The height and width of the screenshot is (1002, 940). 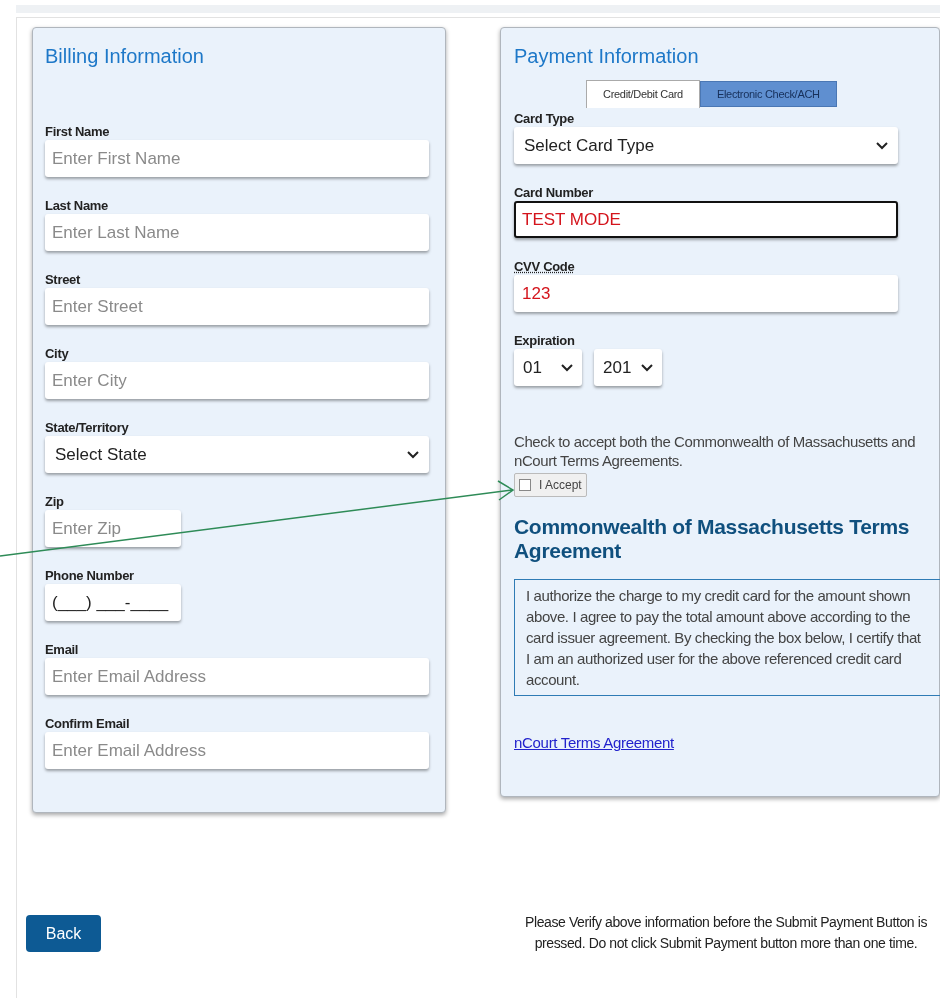 I want to click on input-field: 123, so click(x=706, y=293).